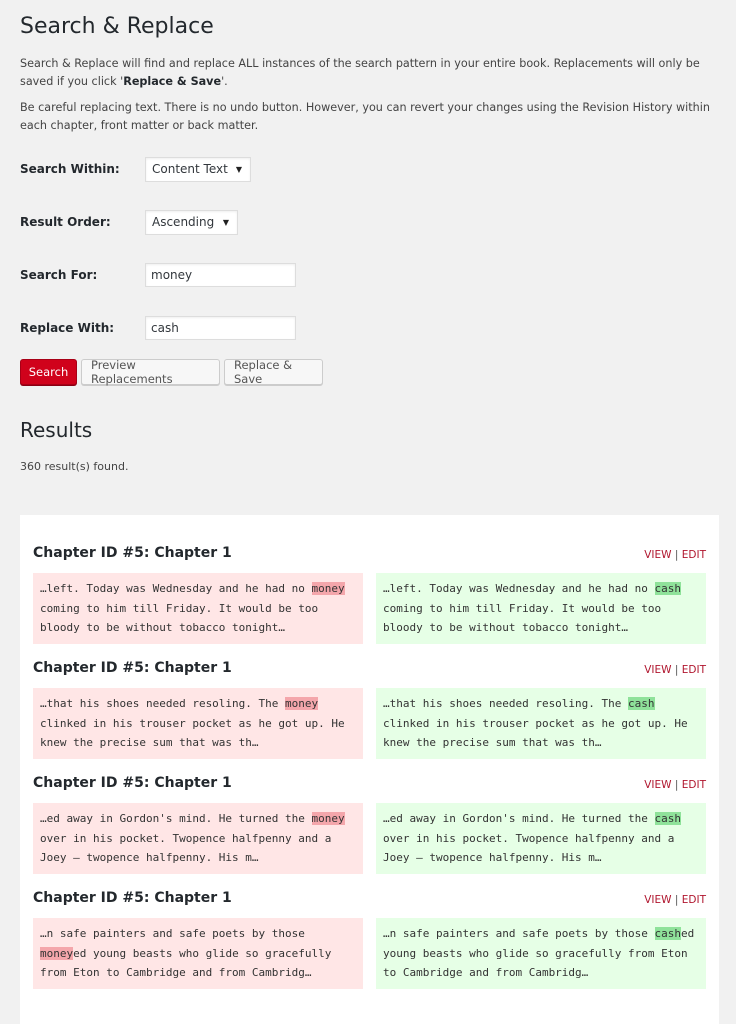 The height and width of the screenshot is (1024, 736). Describe the element at coordinates (378, 328) in the screenshot. I see `replace-with-row: Replace With: cash` at that location.